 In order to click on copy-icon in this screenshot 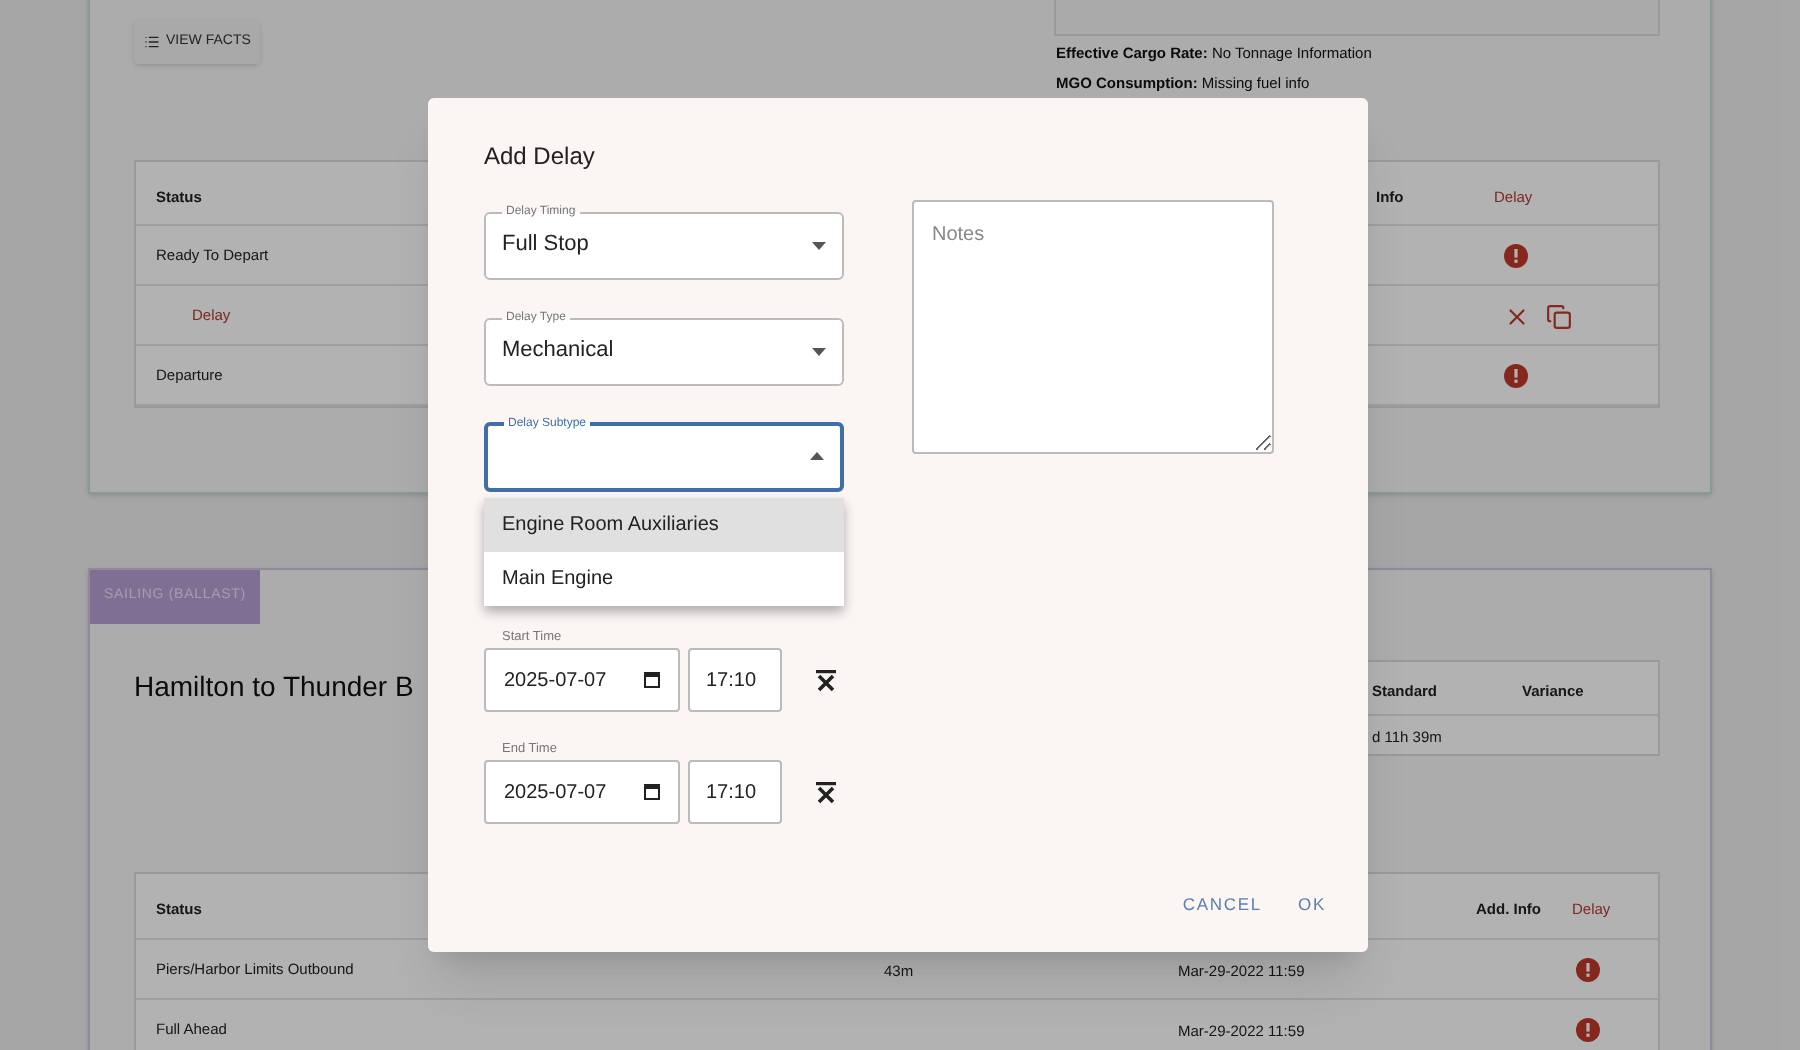, I will do `click(1559, 317)`.